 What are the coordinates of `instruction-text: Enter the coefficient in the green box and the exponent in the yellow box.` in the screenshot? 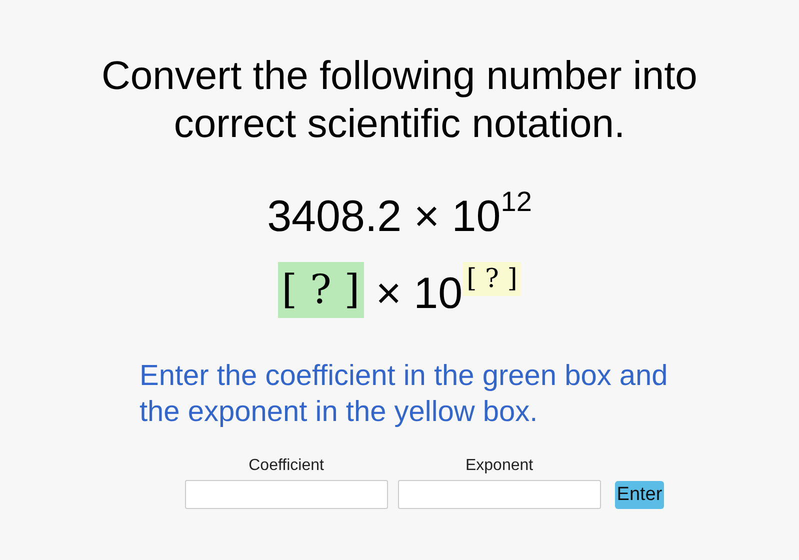 It's located at (404, 394).